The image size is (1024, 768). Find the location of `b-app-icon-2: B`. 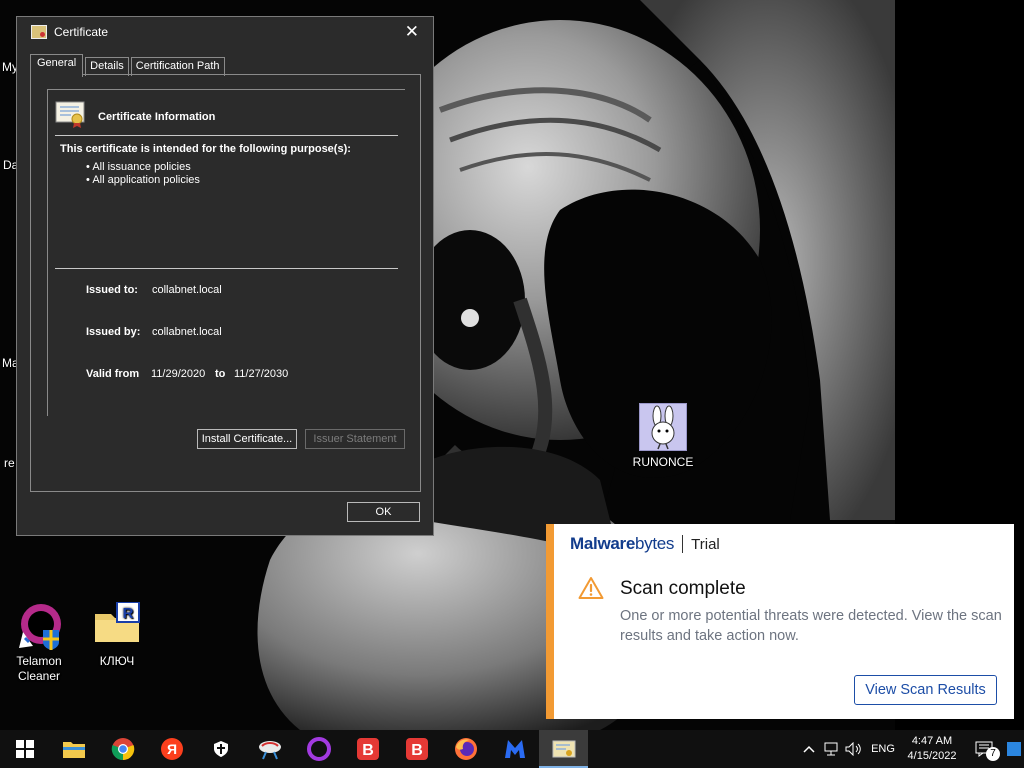

b-app-icon-2: B is located at coordinates (416, 749).